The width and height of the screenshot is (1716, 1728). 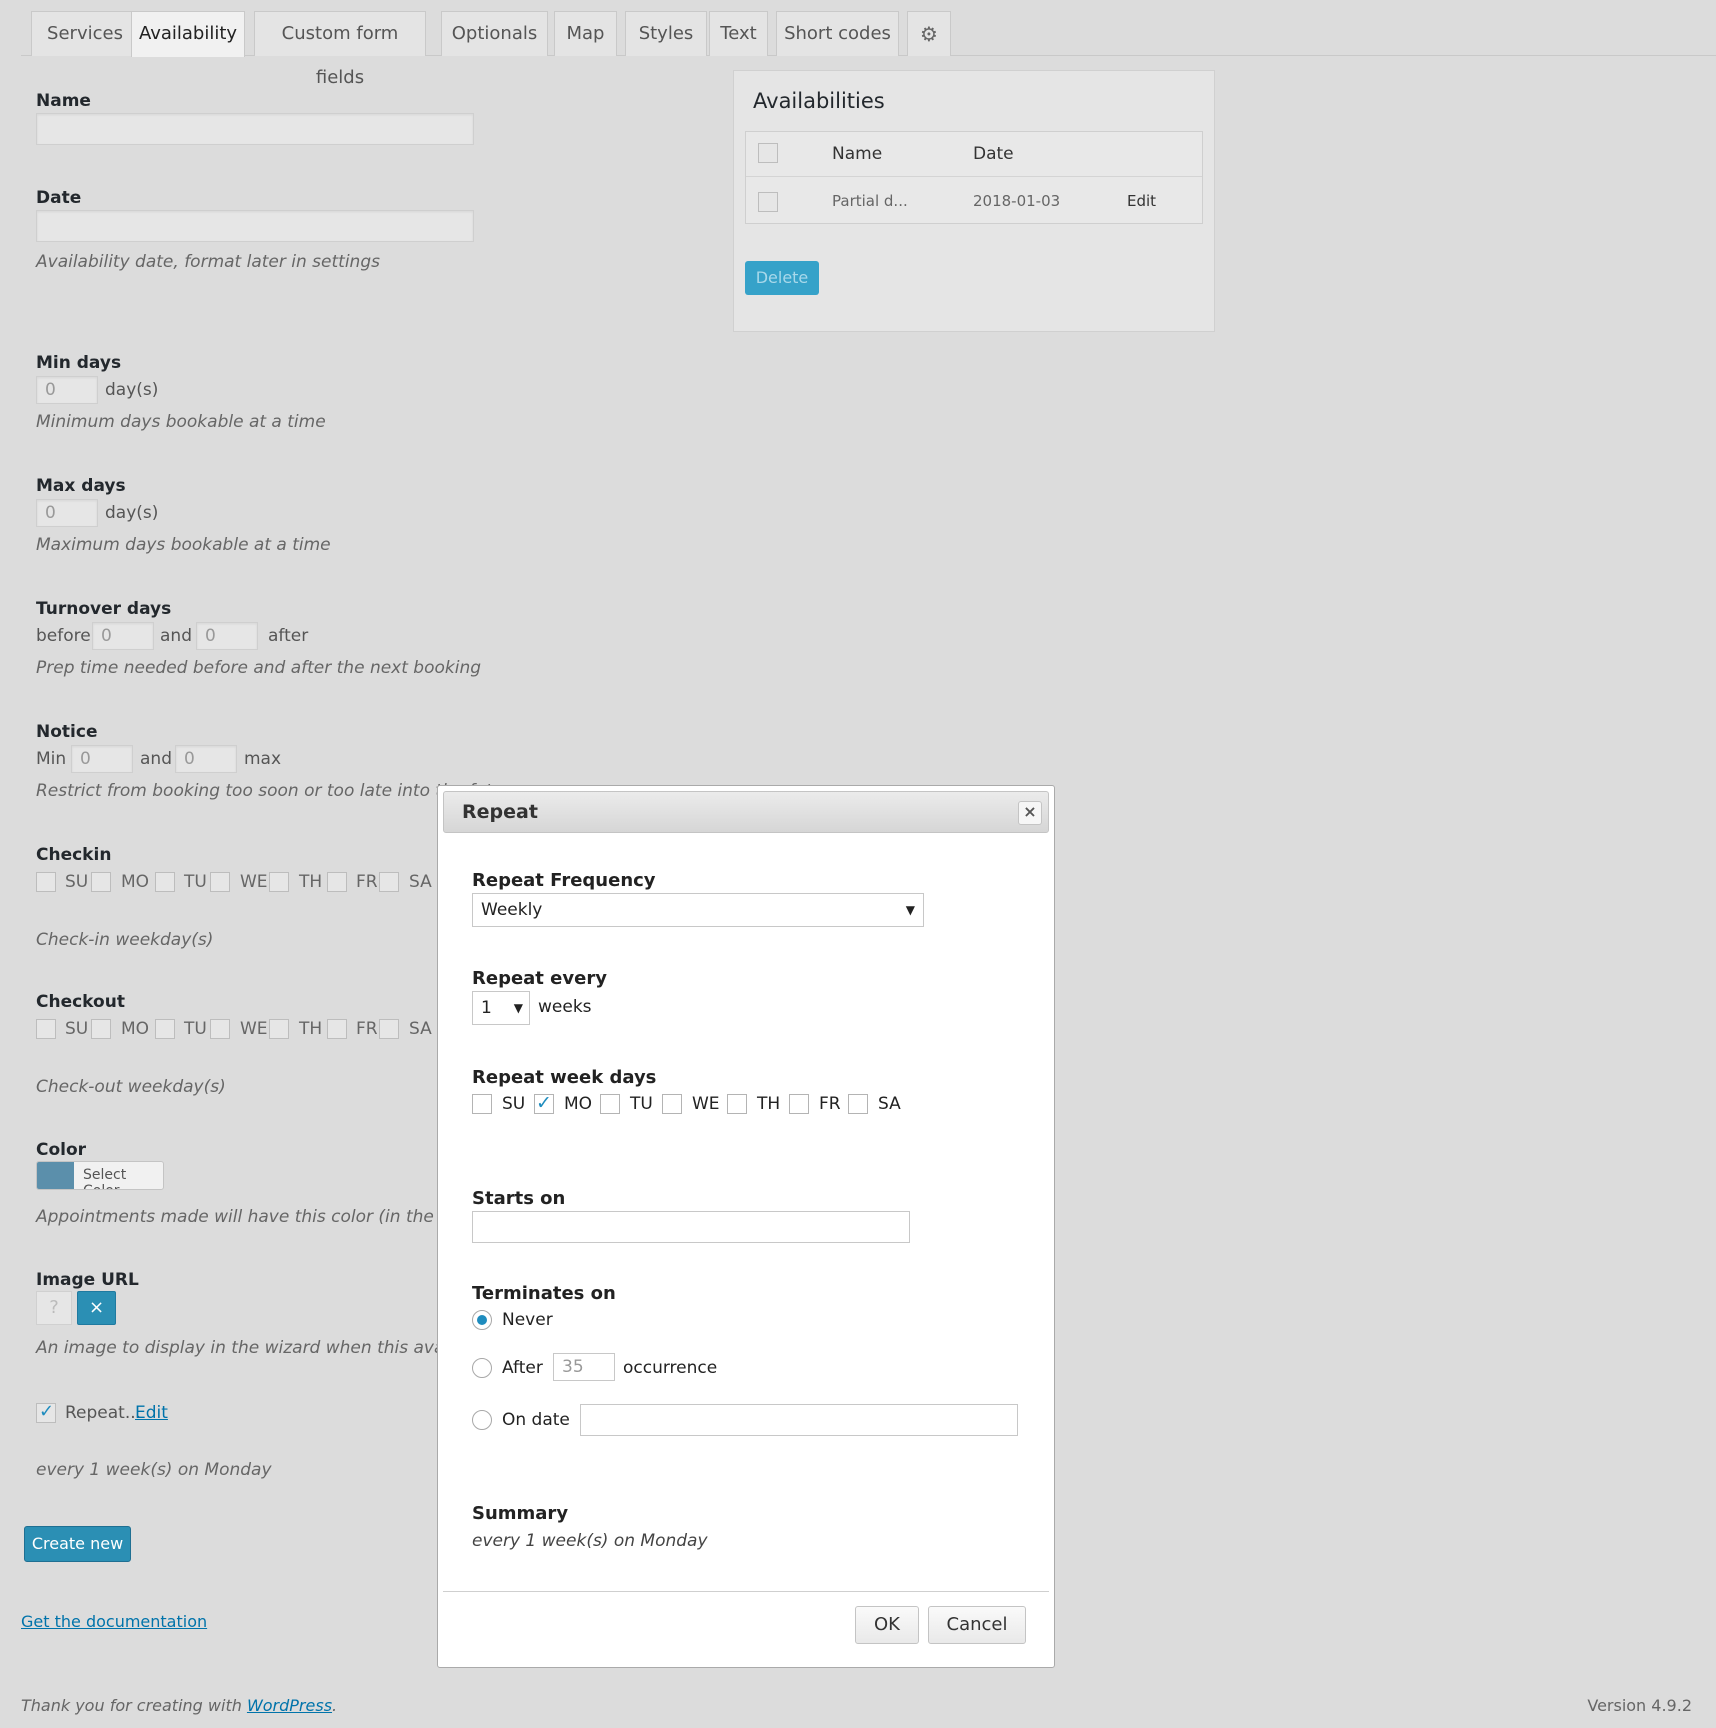 What do you see at coordinates (279, 882) in the screenshot?
I see `checkin-th-checkbox` at bounding box center [279, 882].